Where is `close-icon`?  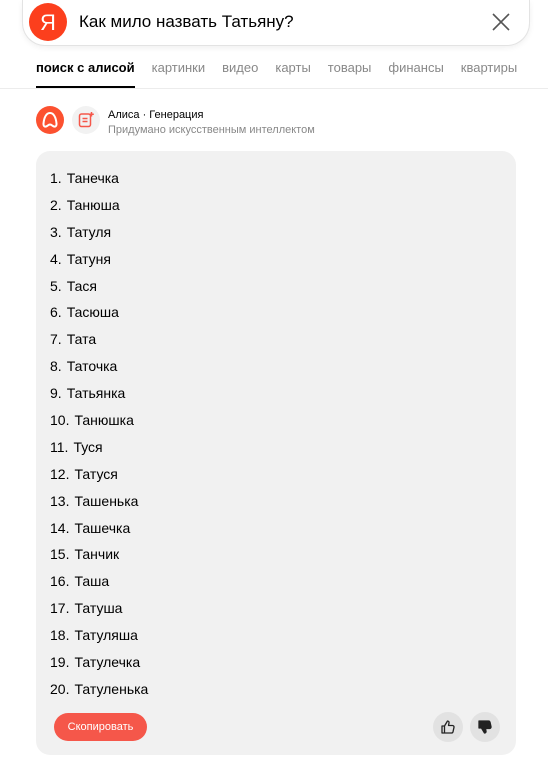
close-icon is located at coordinates (501, 22).